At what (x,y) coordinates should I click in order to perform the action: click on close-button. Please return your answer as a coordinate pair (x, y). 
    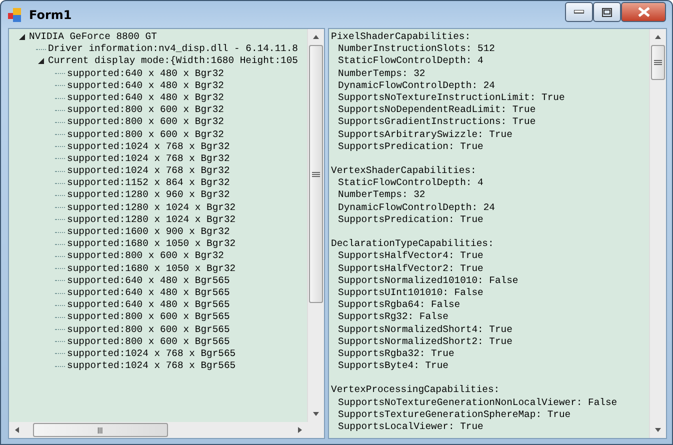
    Looking at the image, I should click on (643, 12).